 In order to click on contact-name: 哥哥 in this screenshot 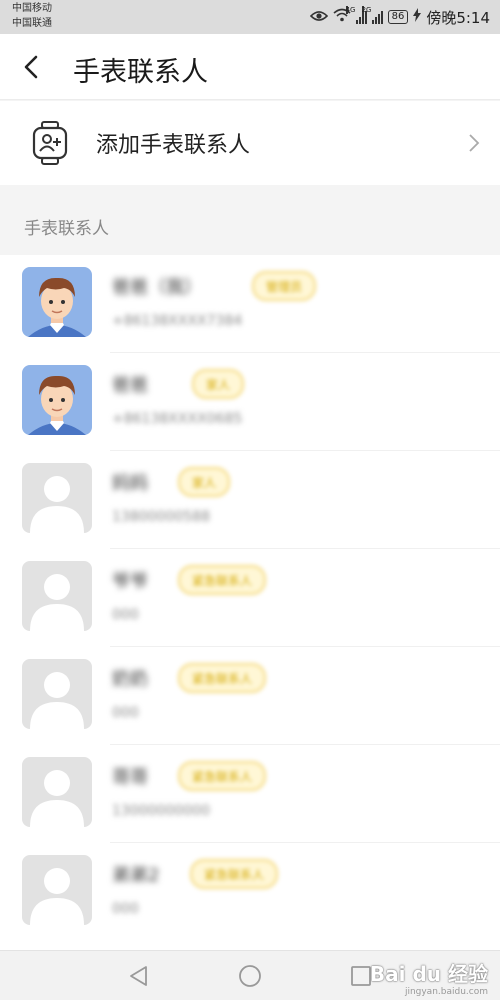, I will do `click(130, 777)`.